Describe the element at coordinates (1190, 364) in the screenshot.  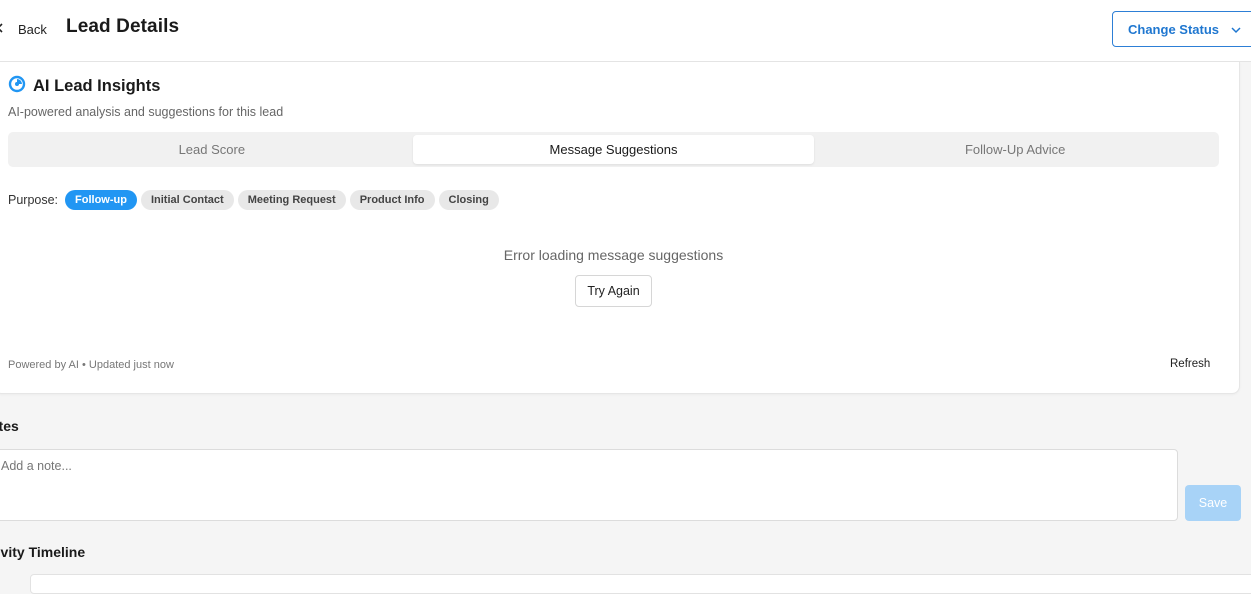
I see `refresh-button: Refresh` at that location.